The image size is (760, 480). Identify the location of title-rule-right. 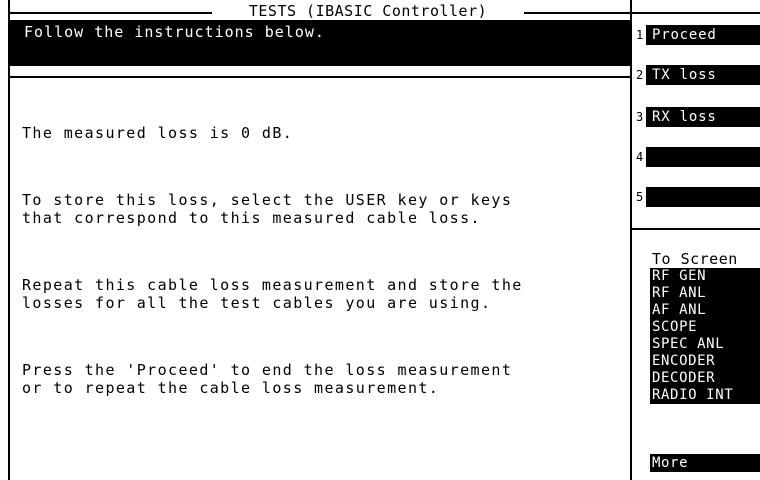
(578, 13).